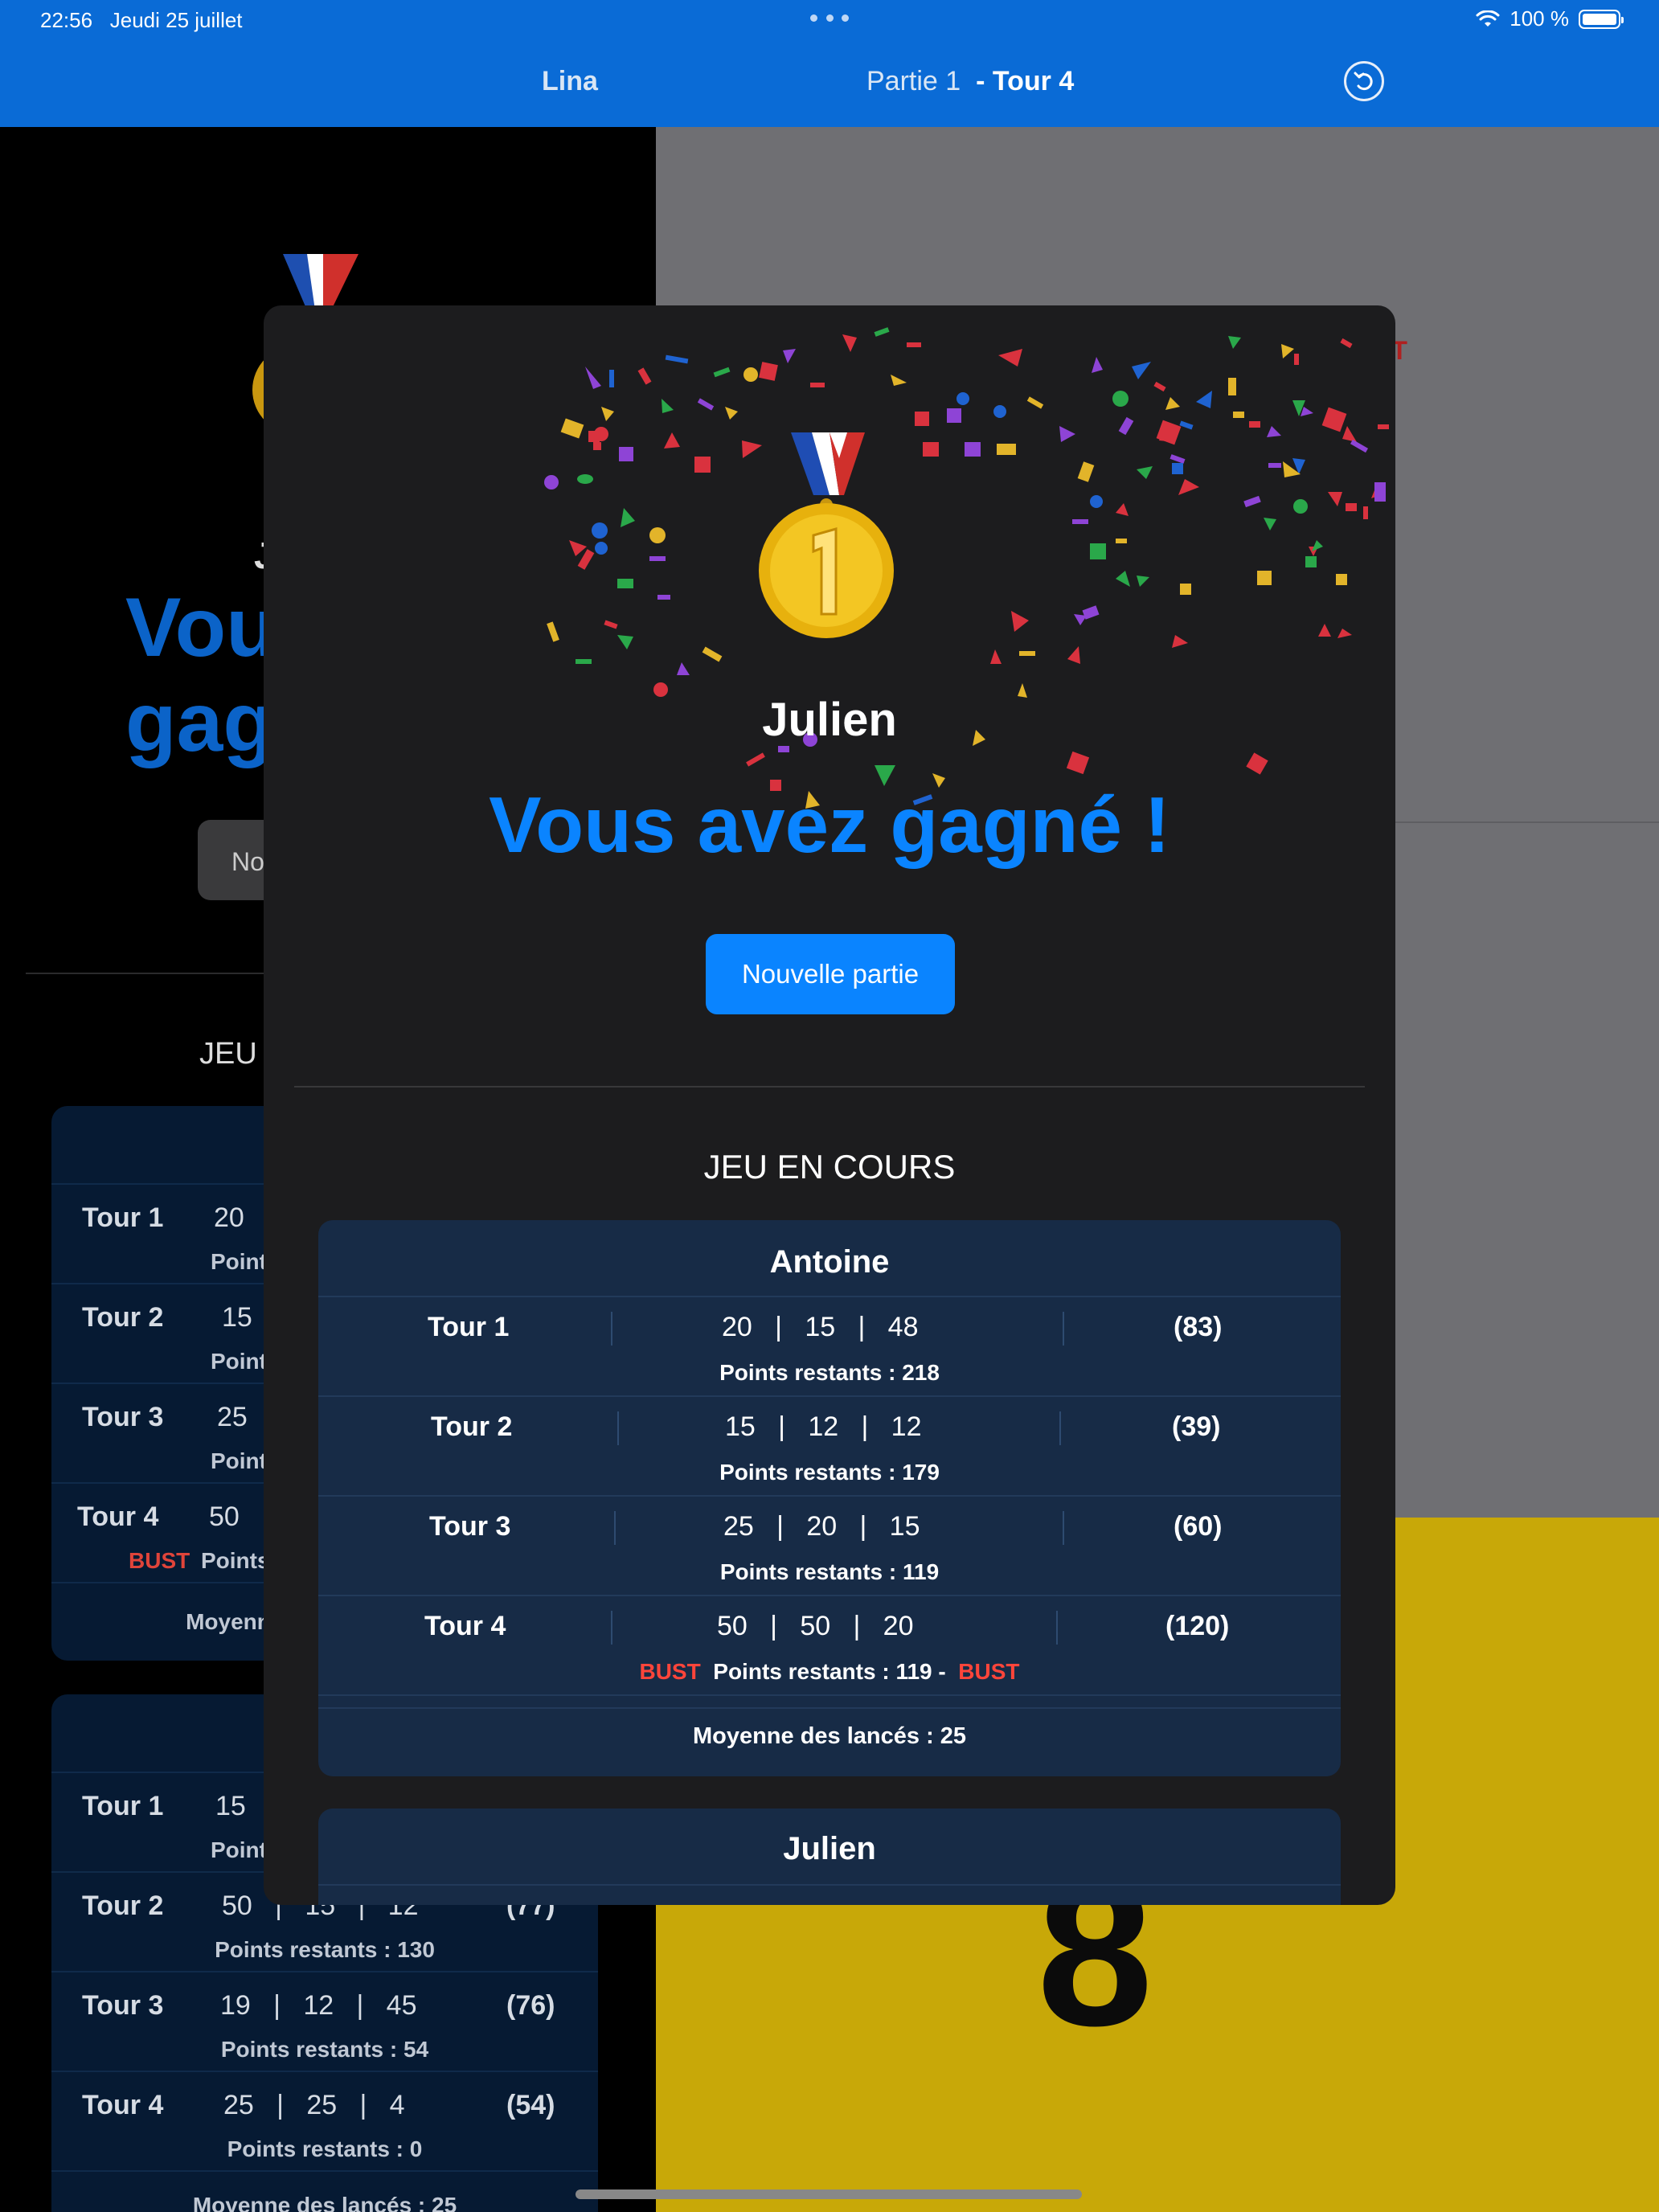  What do you see at coordinates (820, 1327) in the screenshot?
I see `round-throws: 20 | 15 | 48` at bounding box center [820, 1327].